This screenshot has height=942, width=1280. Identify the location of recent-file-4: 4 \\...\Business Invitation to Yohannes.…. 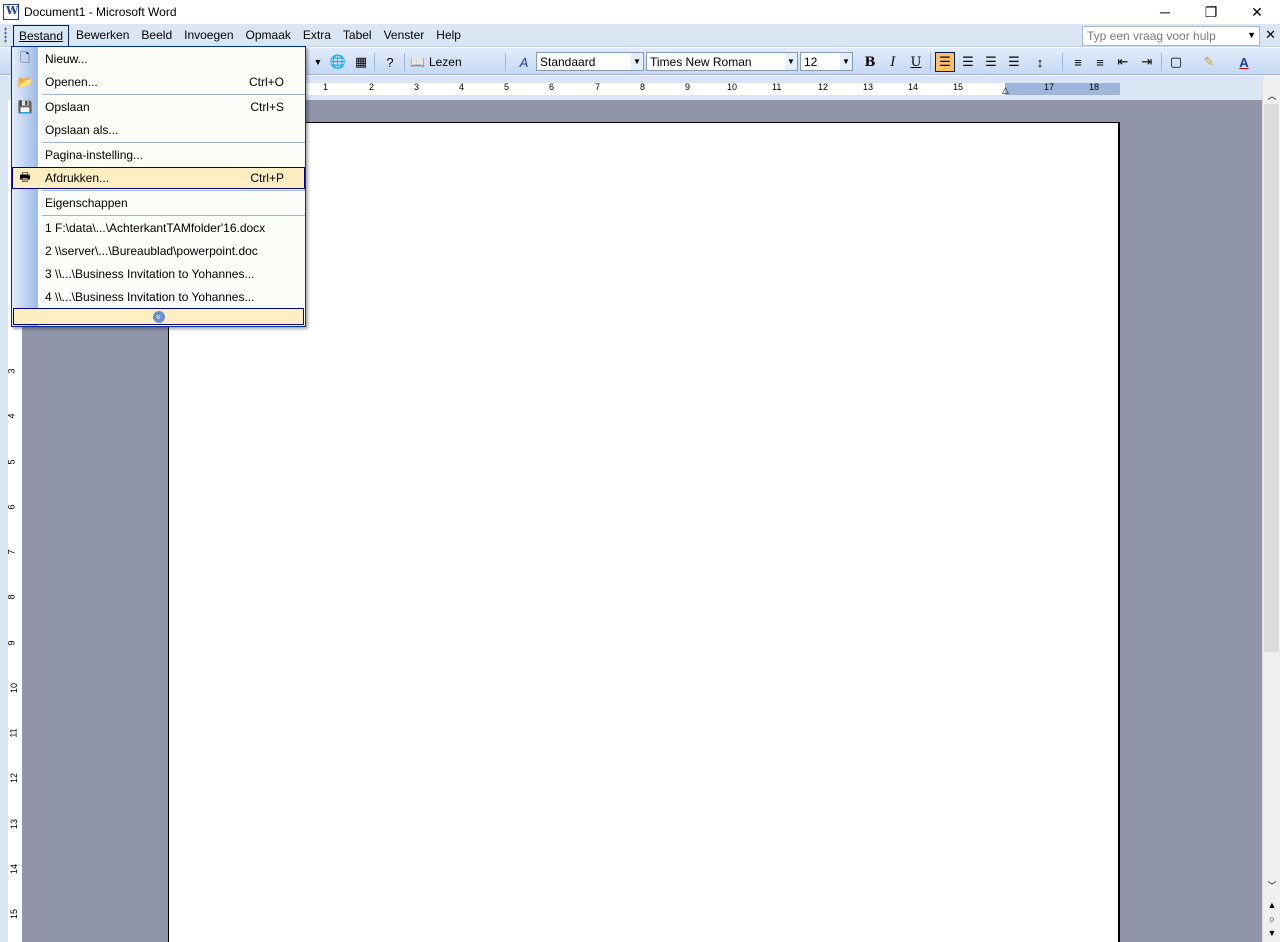
(158, 297).